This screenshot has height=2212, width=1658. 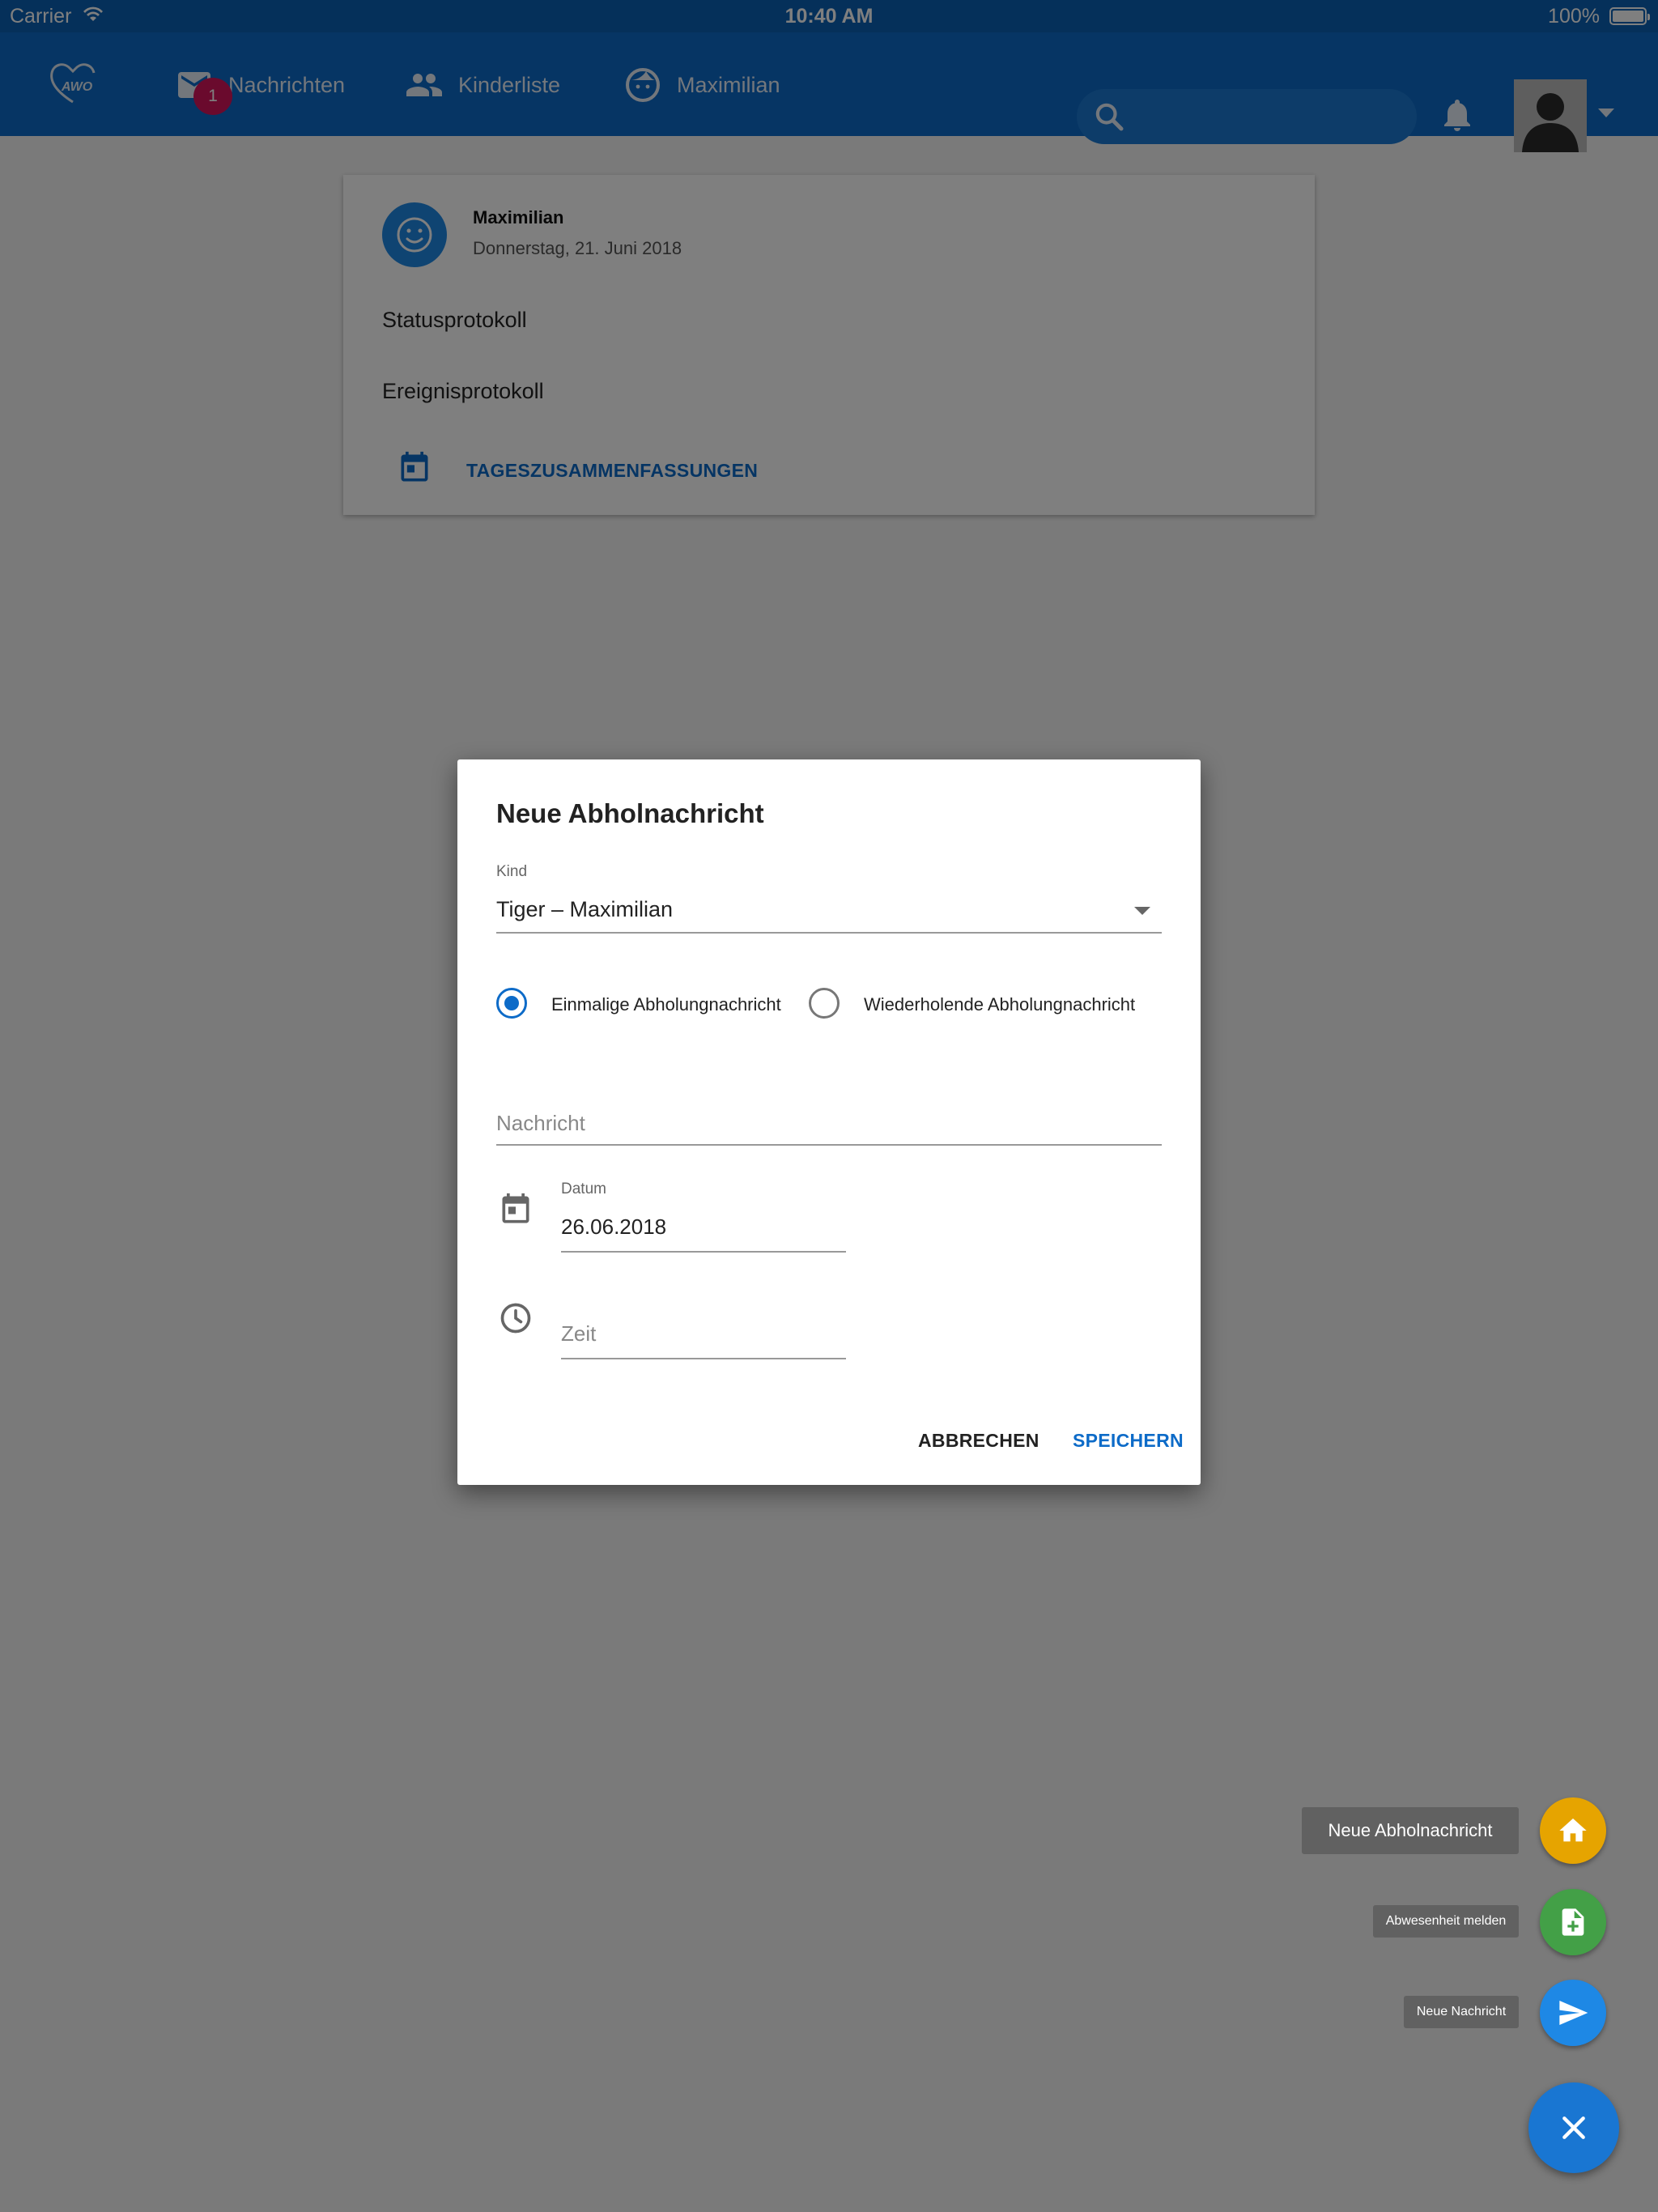 What do you see at coordinates (703, 1252) in the screenshot?
I see `date-input-underline` at bounding box center [703, 1252].